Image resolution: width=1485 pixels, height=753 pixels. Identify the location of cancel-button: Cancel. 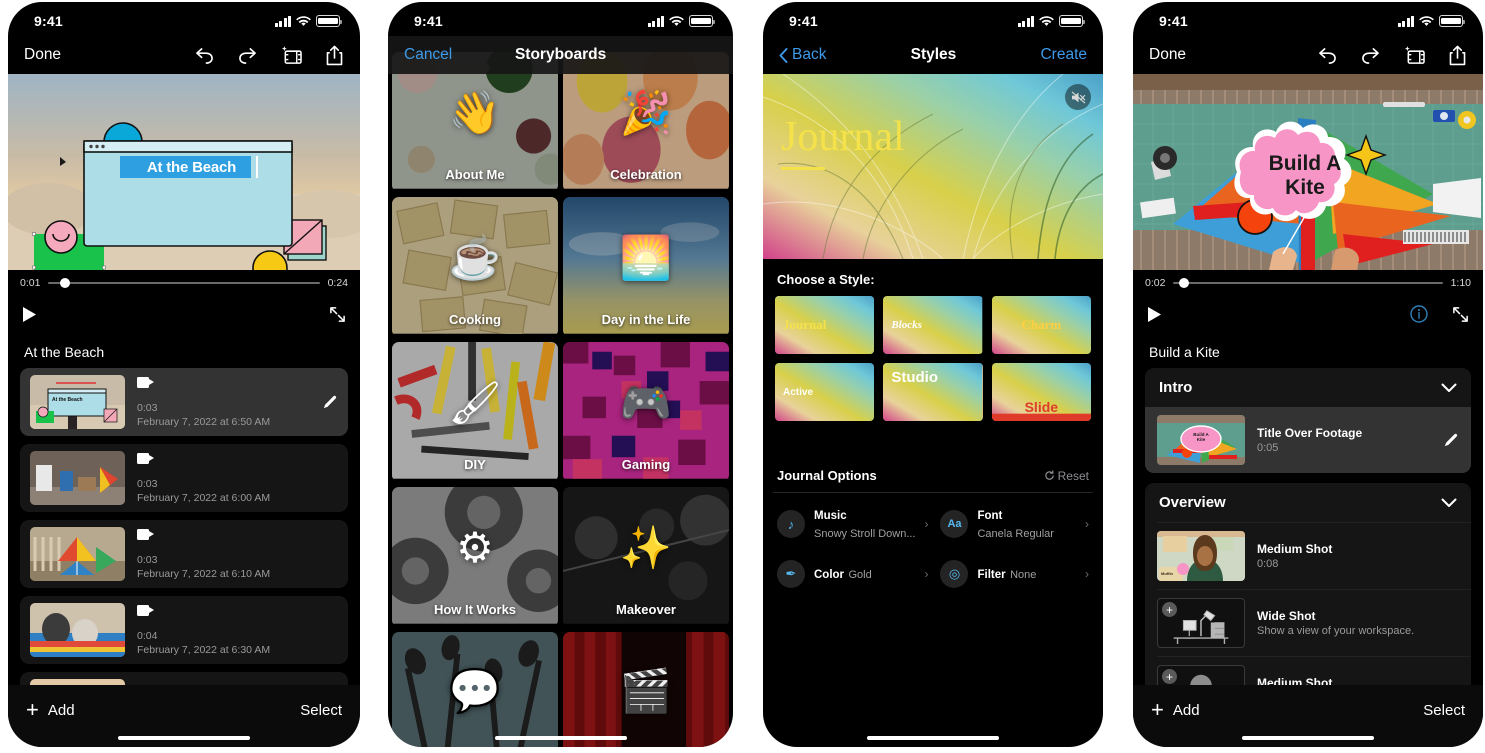
(428, 55).